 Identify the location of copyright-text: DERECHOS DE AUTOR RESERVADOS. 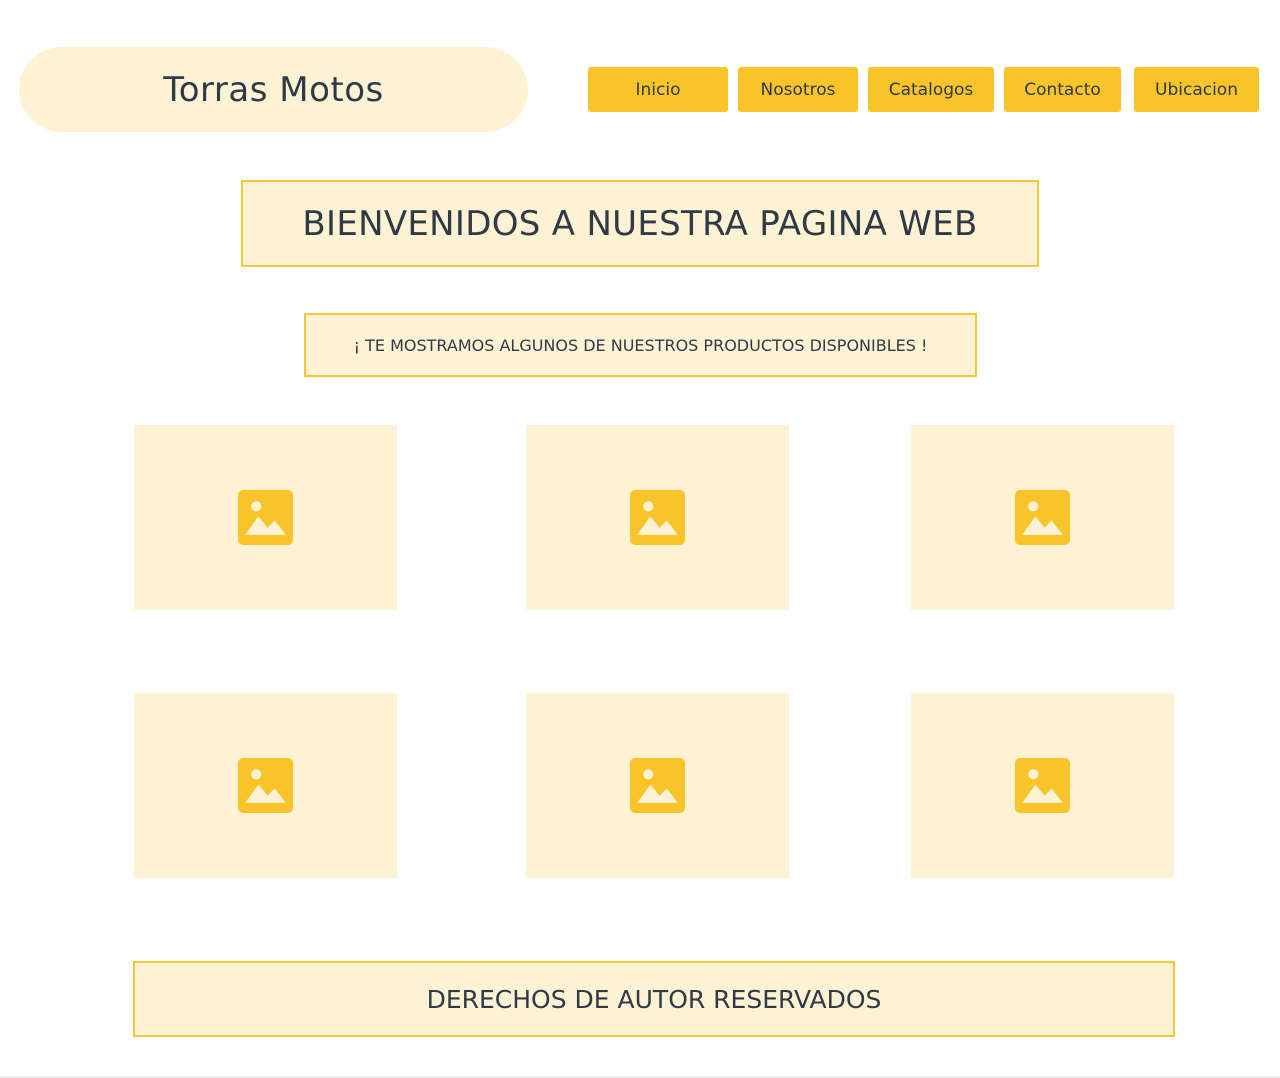
(654, 999).